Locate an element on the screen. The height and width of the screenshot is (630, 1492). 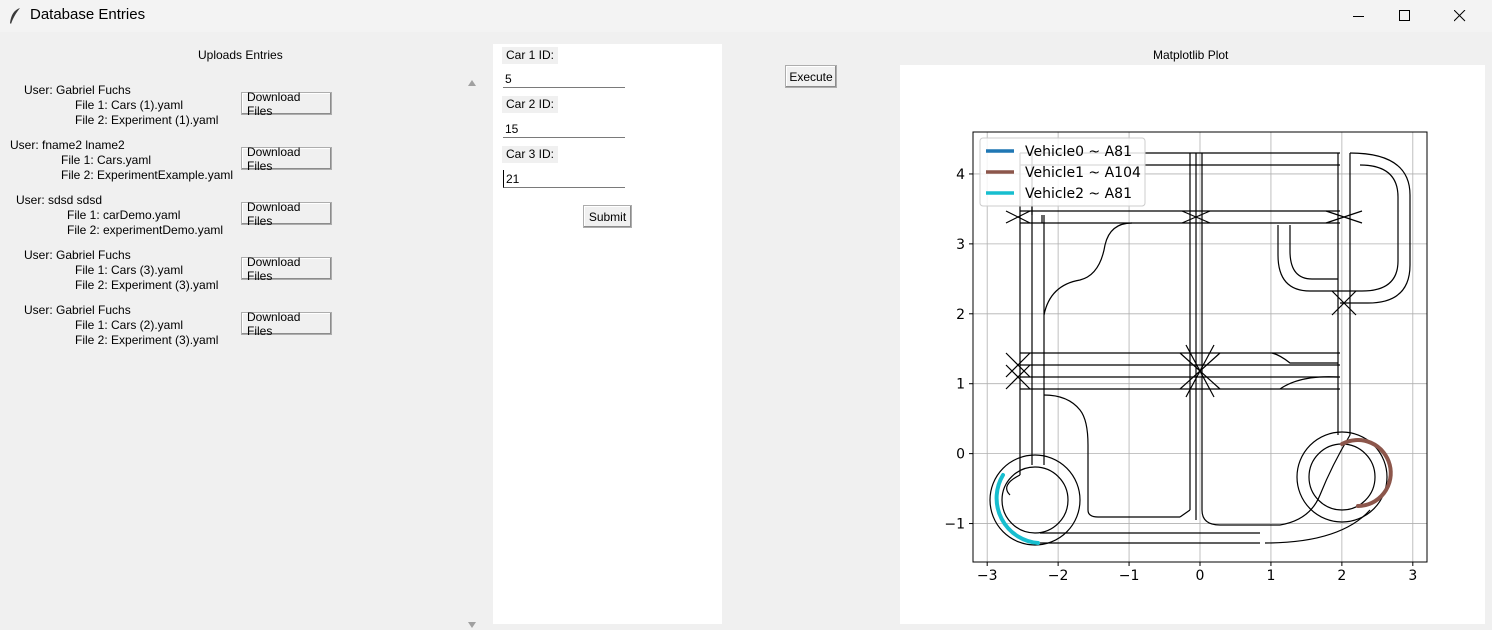
entry-file-1: File 1: Cars (2).yaml is located at coordinates (129, 325).